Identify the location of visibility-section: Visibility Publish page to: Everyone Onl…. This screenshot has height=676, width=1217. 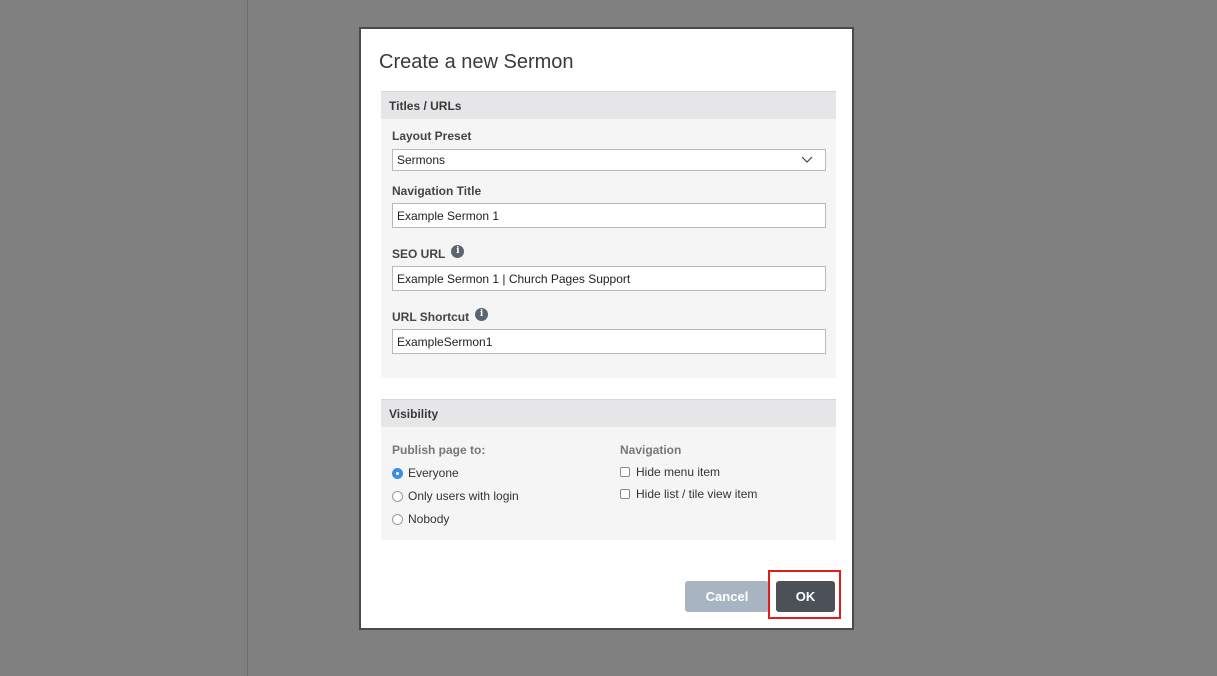
(608, 469).